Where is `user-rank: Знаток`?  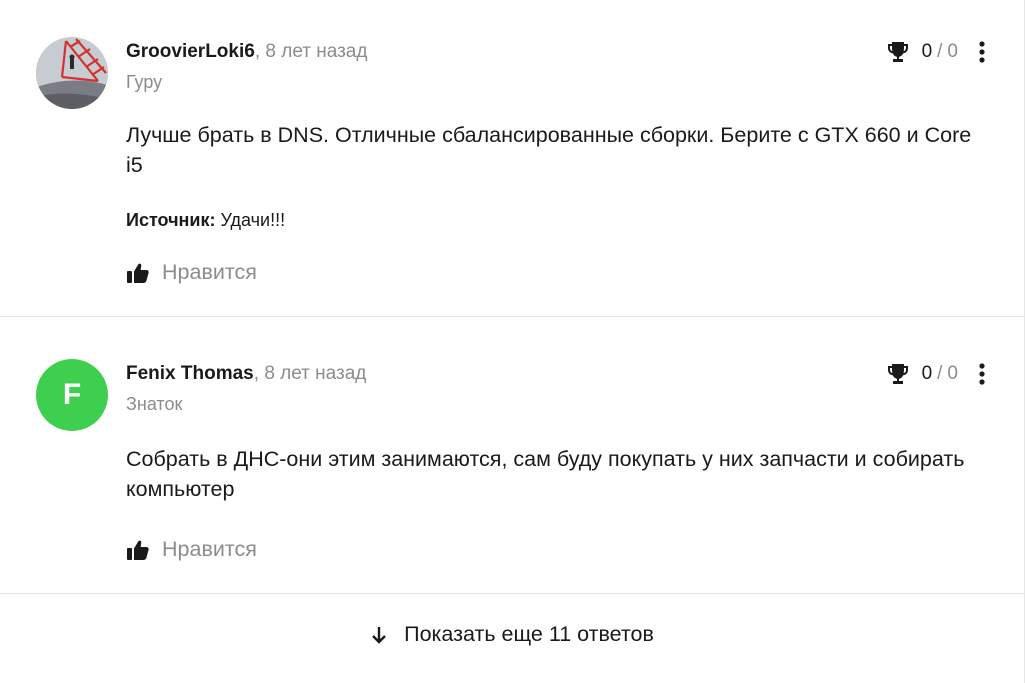
user-rank: Знаток is located at coordinates (154, 404).